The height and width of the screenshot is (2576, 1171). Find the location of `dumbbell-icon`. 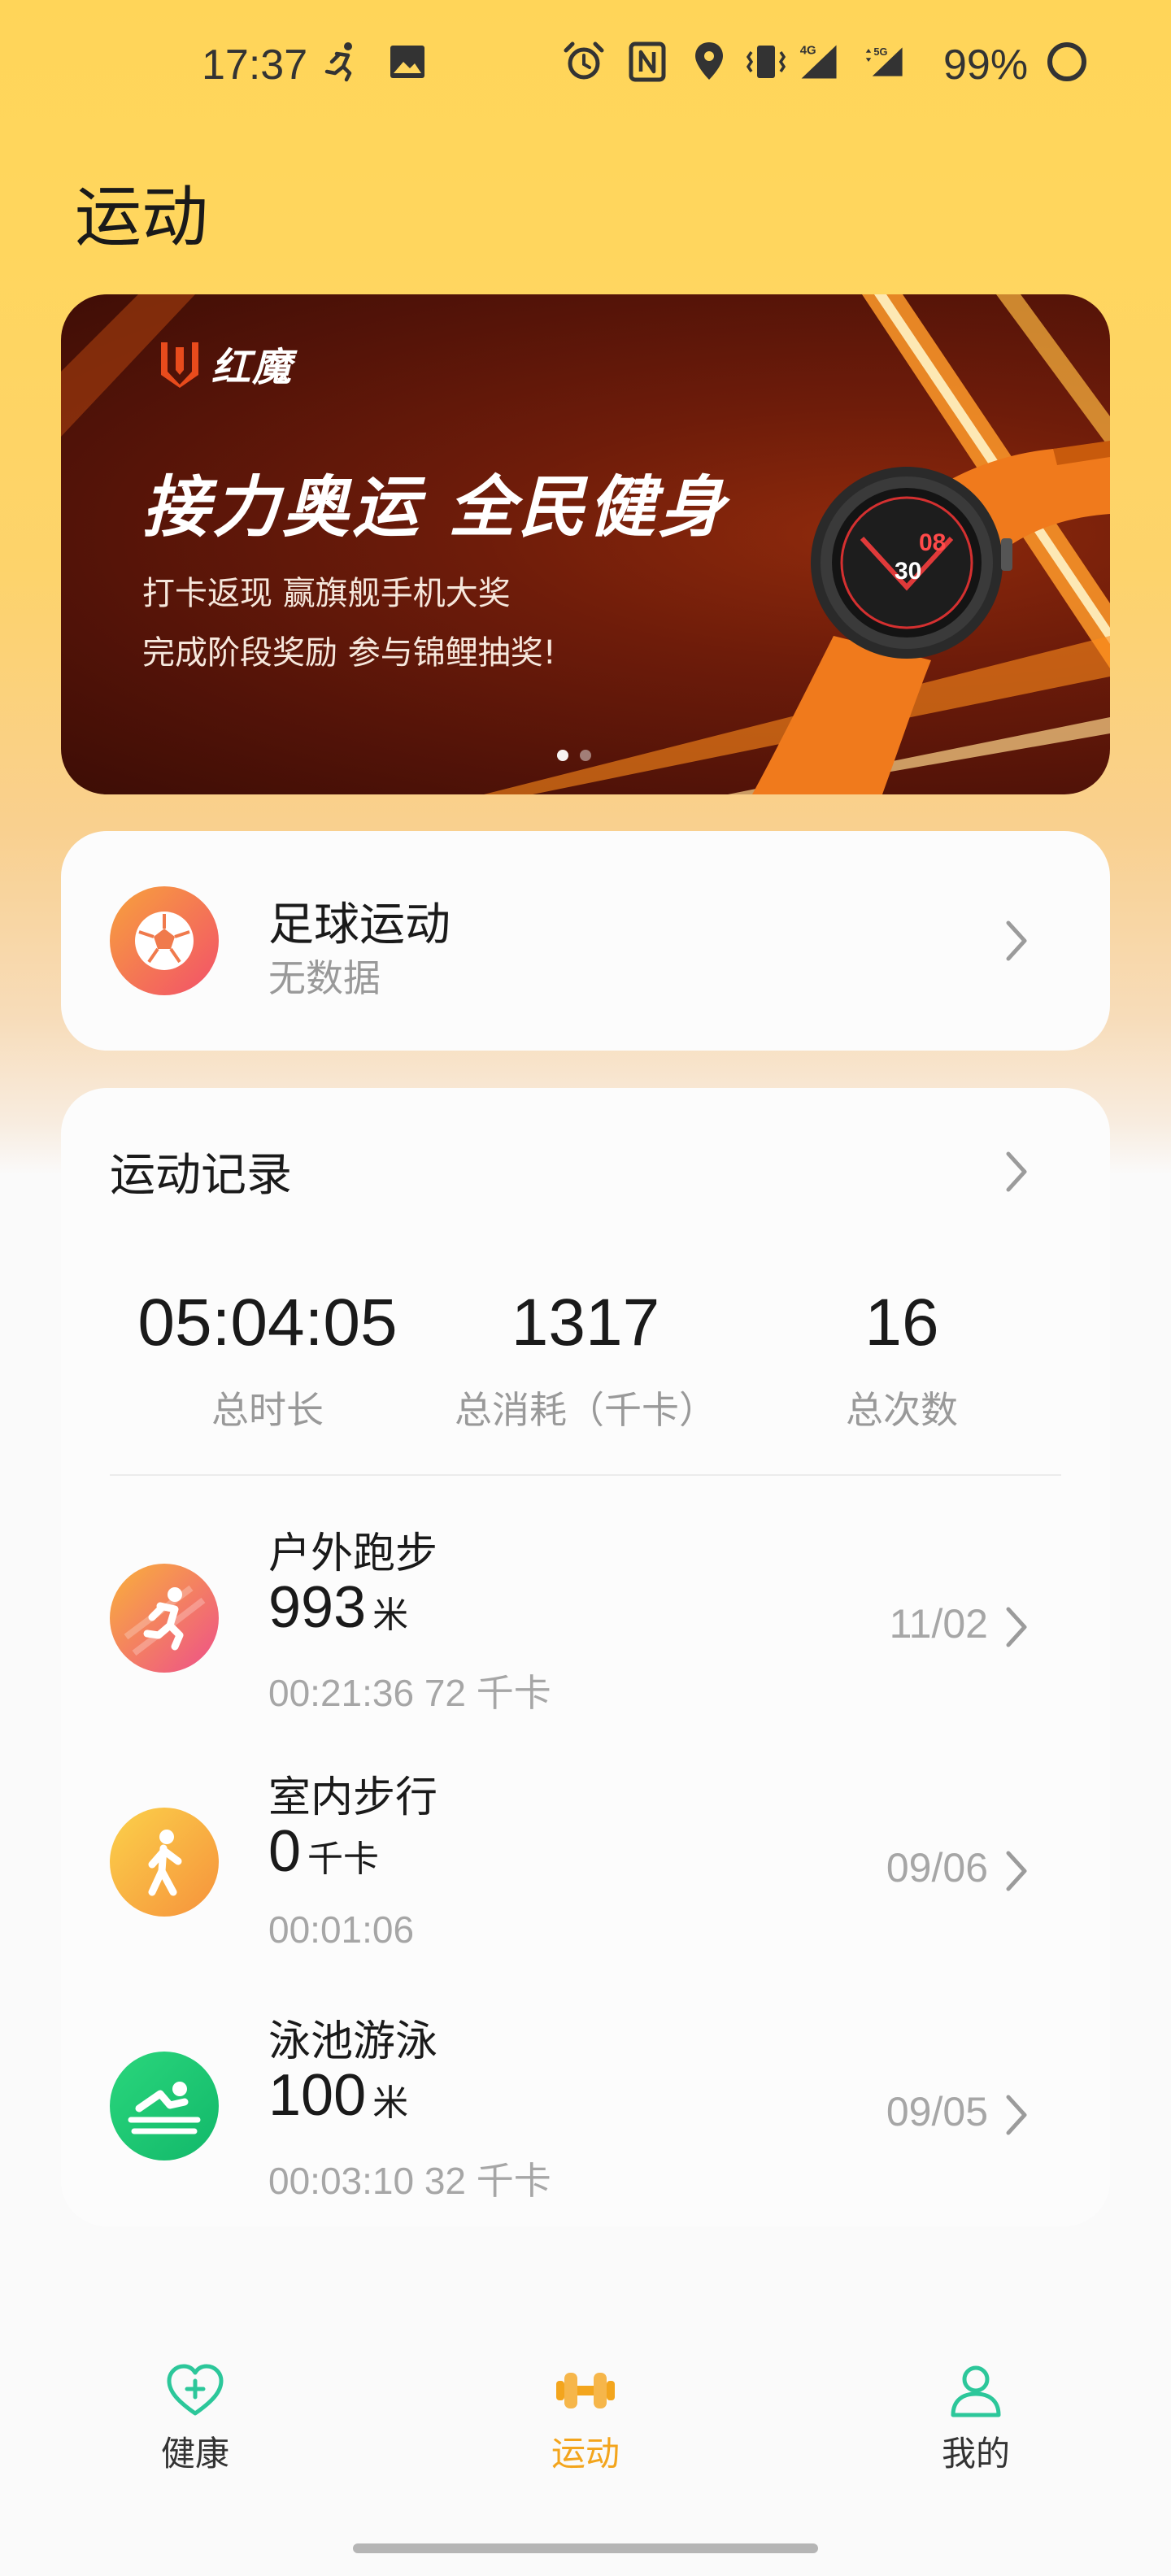

dumbbell-icon is located at coordinates (585, 2390).